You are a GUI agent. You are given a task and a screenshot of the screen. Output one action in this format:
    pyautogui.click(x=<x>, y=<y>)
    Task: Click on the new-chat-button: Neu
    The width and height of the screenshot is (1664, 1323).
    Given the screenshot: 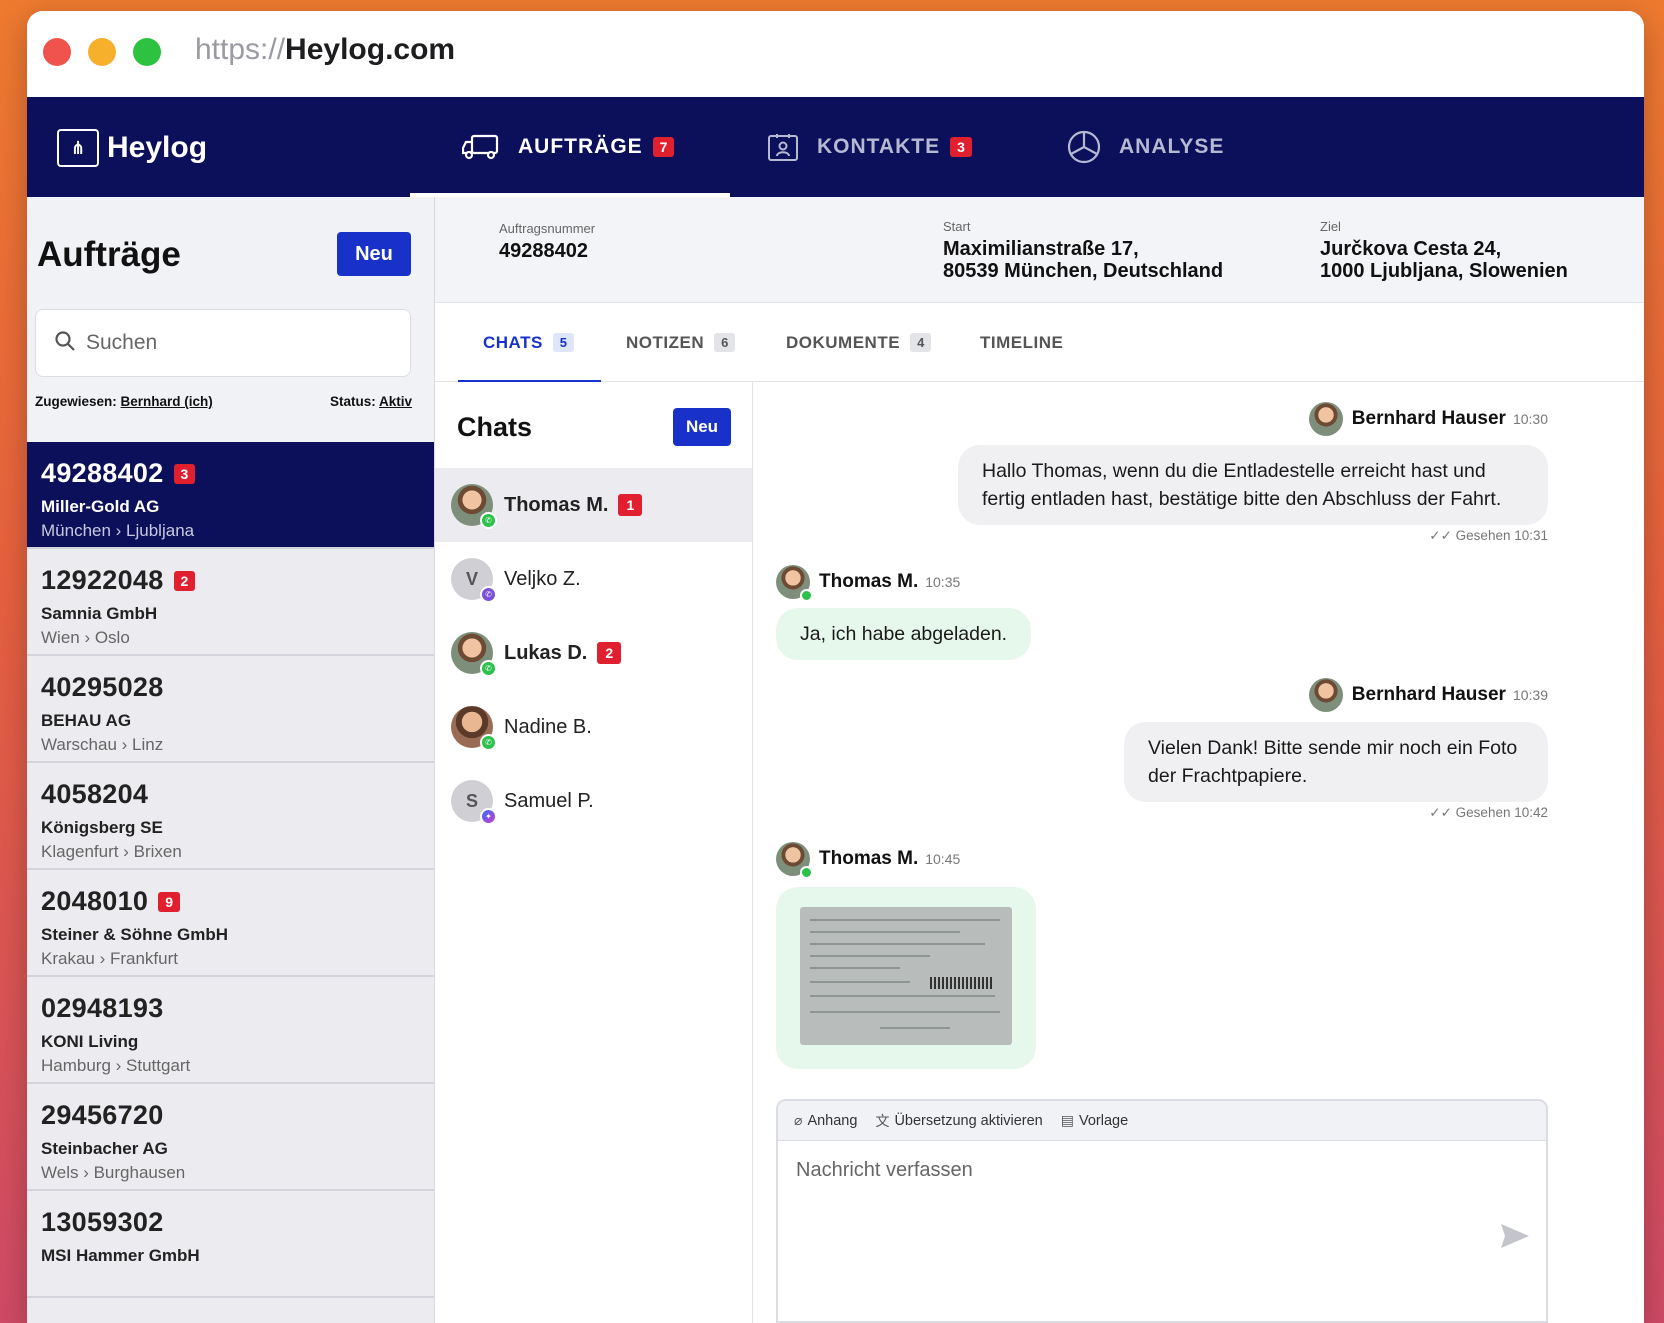 What is the action you would take?
    pyautogui.click(x=702, y=427)
    